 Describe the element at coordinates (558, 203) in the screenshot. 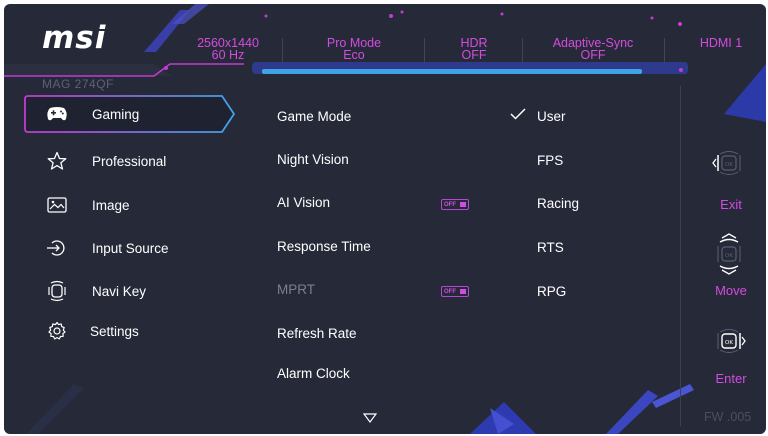

I see `option-racing: Racing` at that location.